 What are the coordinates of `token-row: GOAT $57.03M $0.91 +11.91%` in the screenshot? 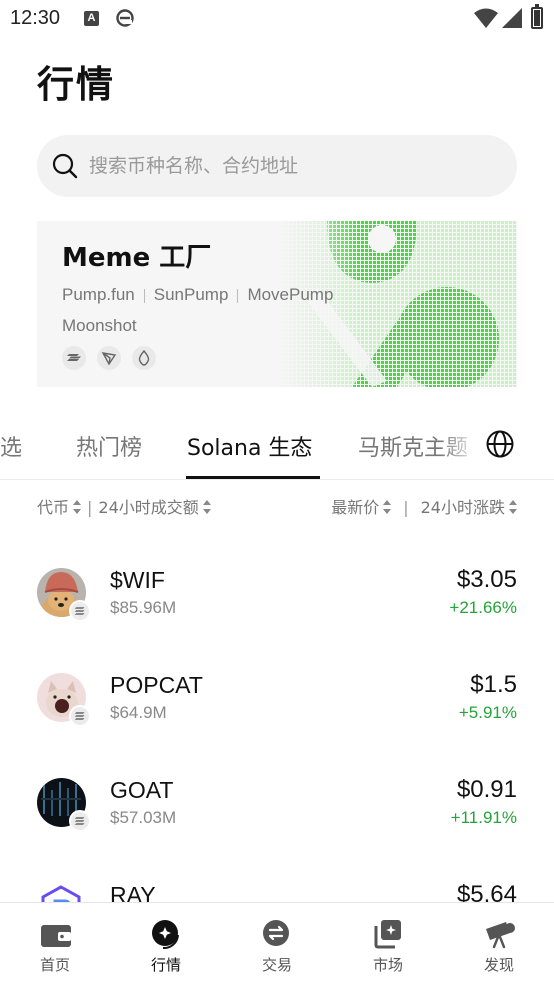 It's located at (277, 814).